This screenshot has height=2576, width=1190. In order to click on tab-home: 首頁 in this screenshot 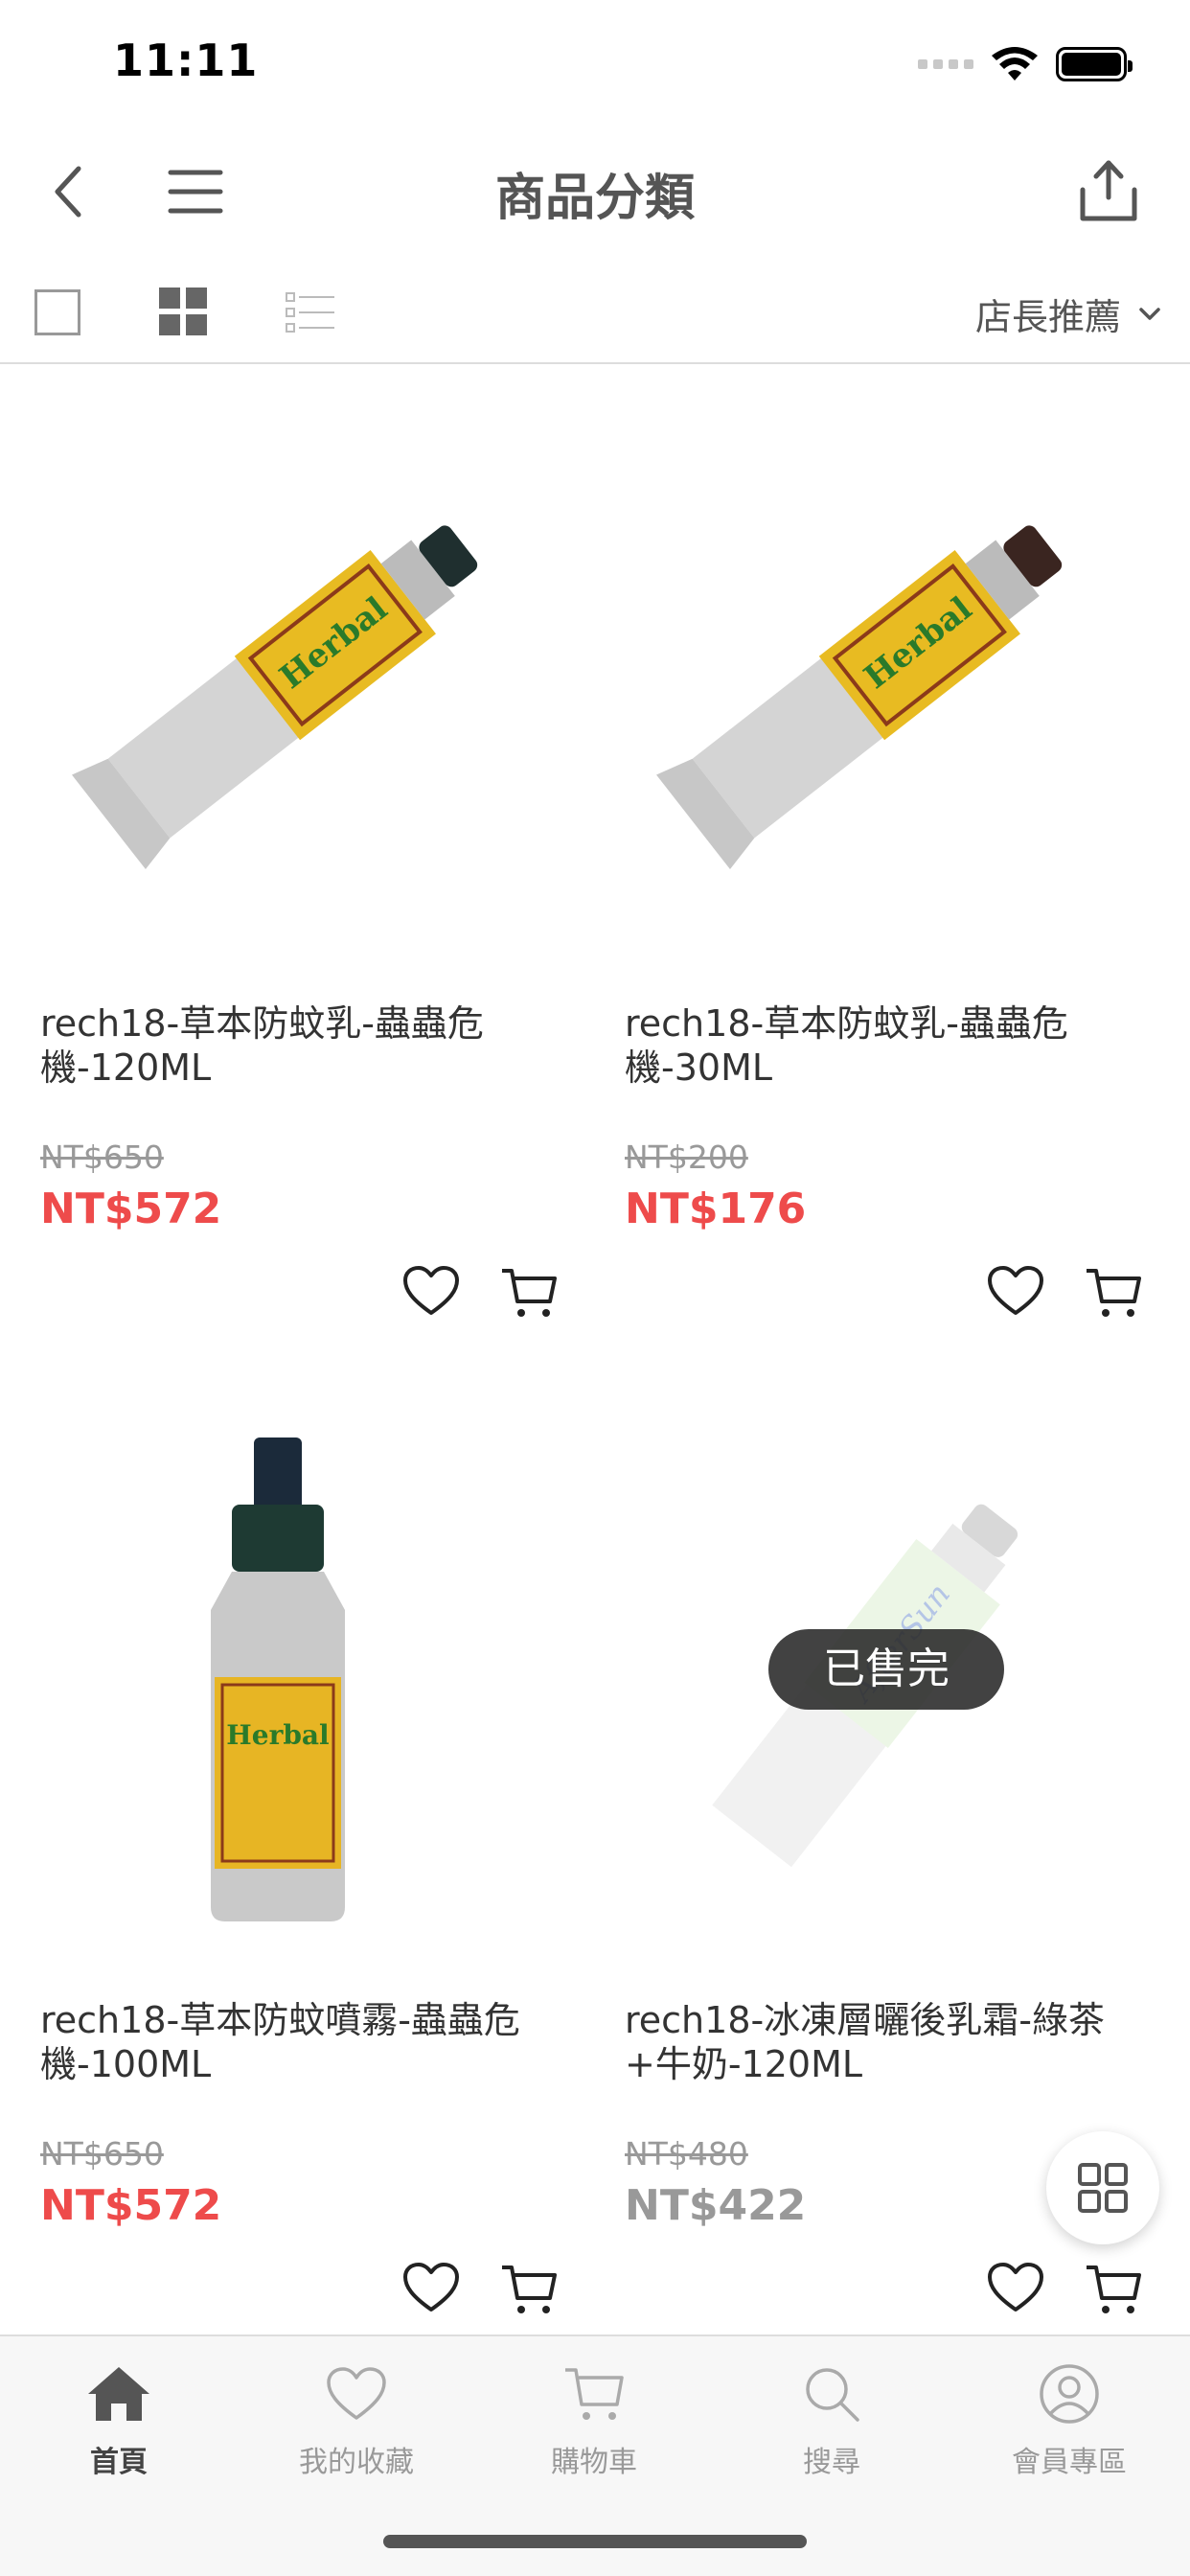, I will do `click(119, 2418)`.